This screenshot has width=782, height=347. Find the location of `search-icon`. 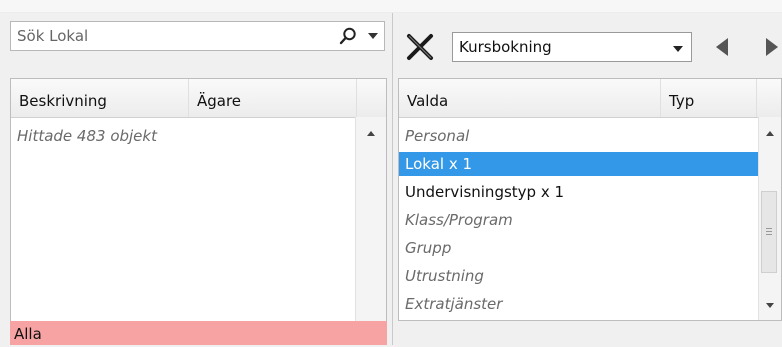

search-icon is located at coordinates (348, 36).